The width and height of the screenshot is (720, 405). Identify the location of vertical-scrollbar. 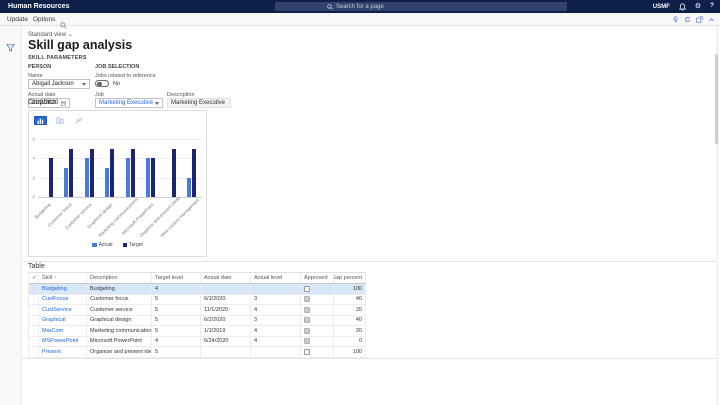
(717, 215).